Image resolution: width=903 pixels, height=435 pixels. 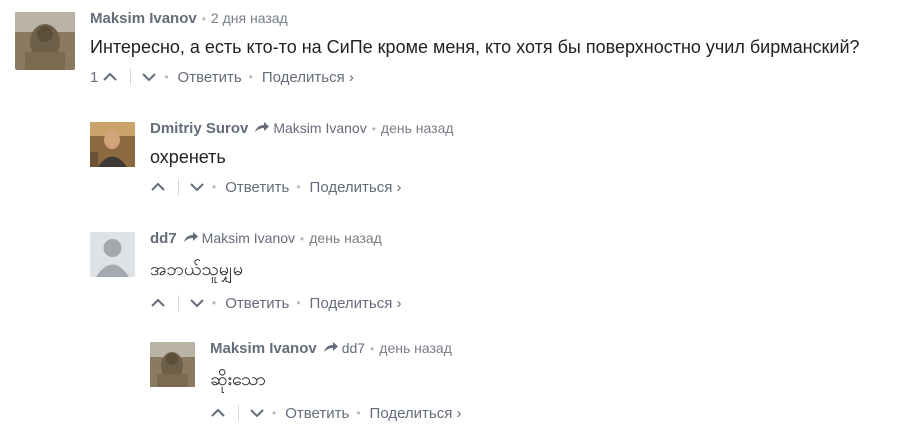 I want to click on author-name: Dmitriy Surov, so click(x=199, y=128).